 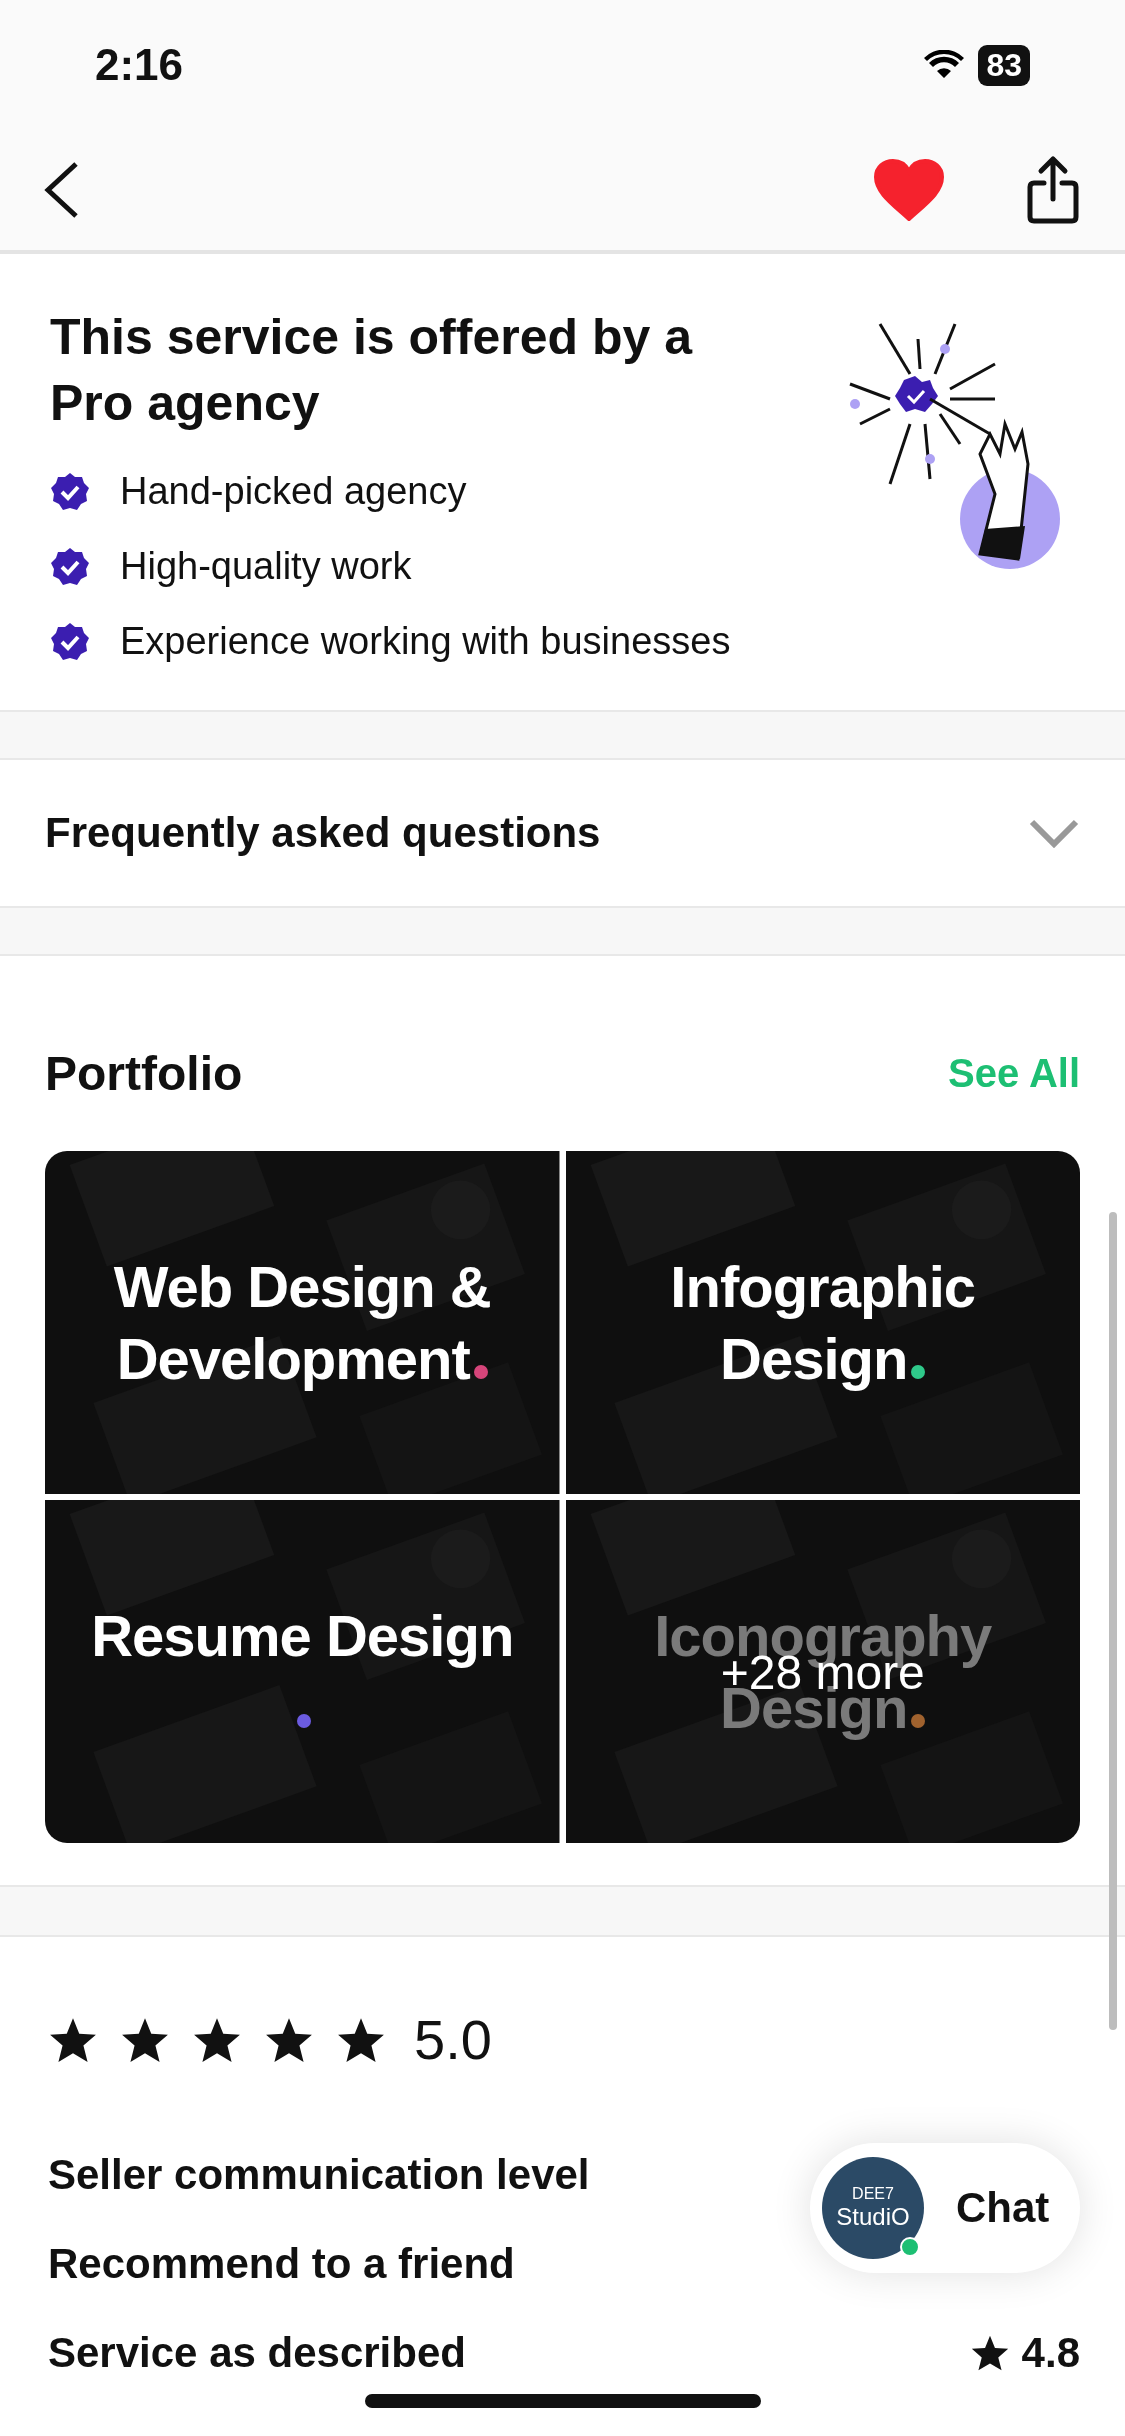 I want to click on tile-title: Infographic Design, so click(x=823, y=1322).